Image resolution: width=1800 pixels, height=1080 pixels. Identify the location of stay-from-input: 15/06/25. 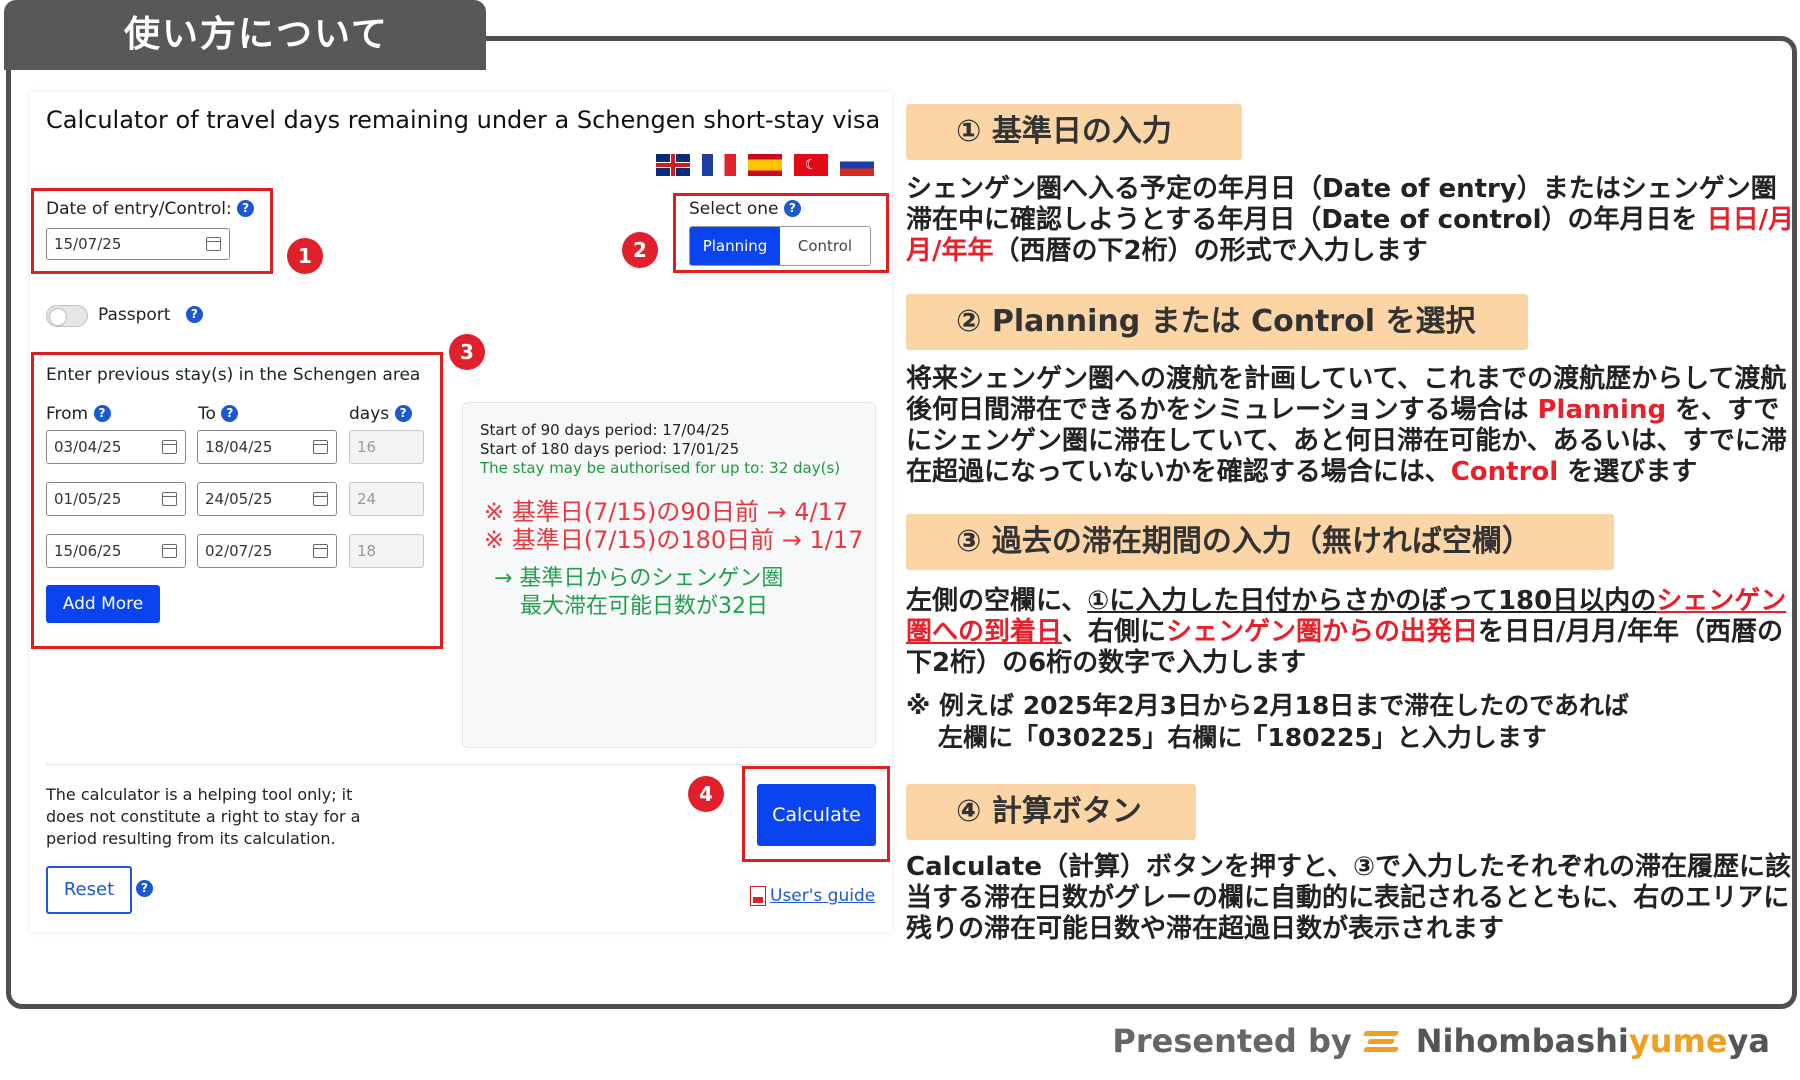
(116, 551).